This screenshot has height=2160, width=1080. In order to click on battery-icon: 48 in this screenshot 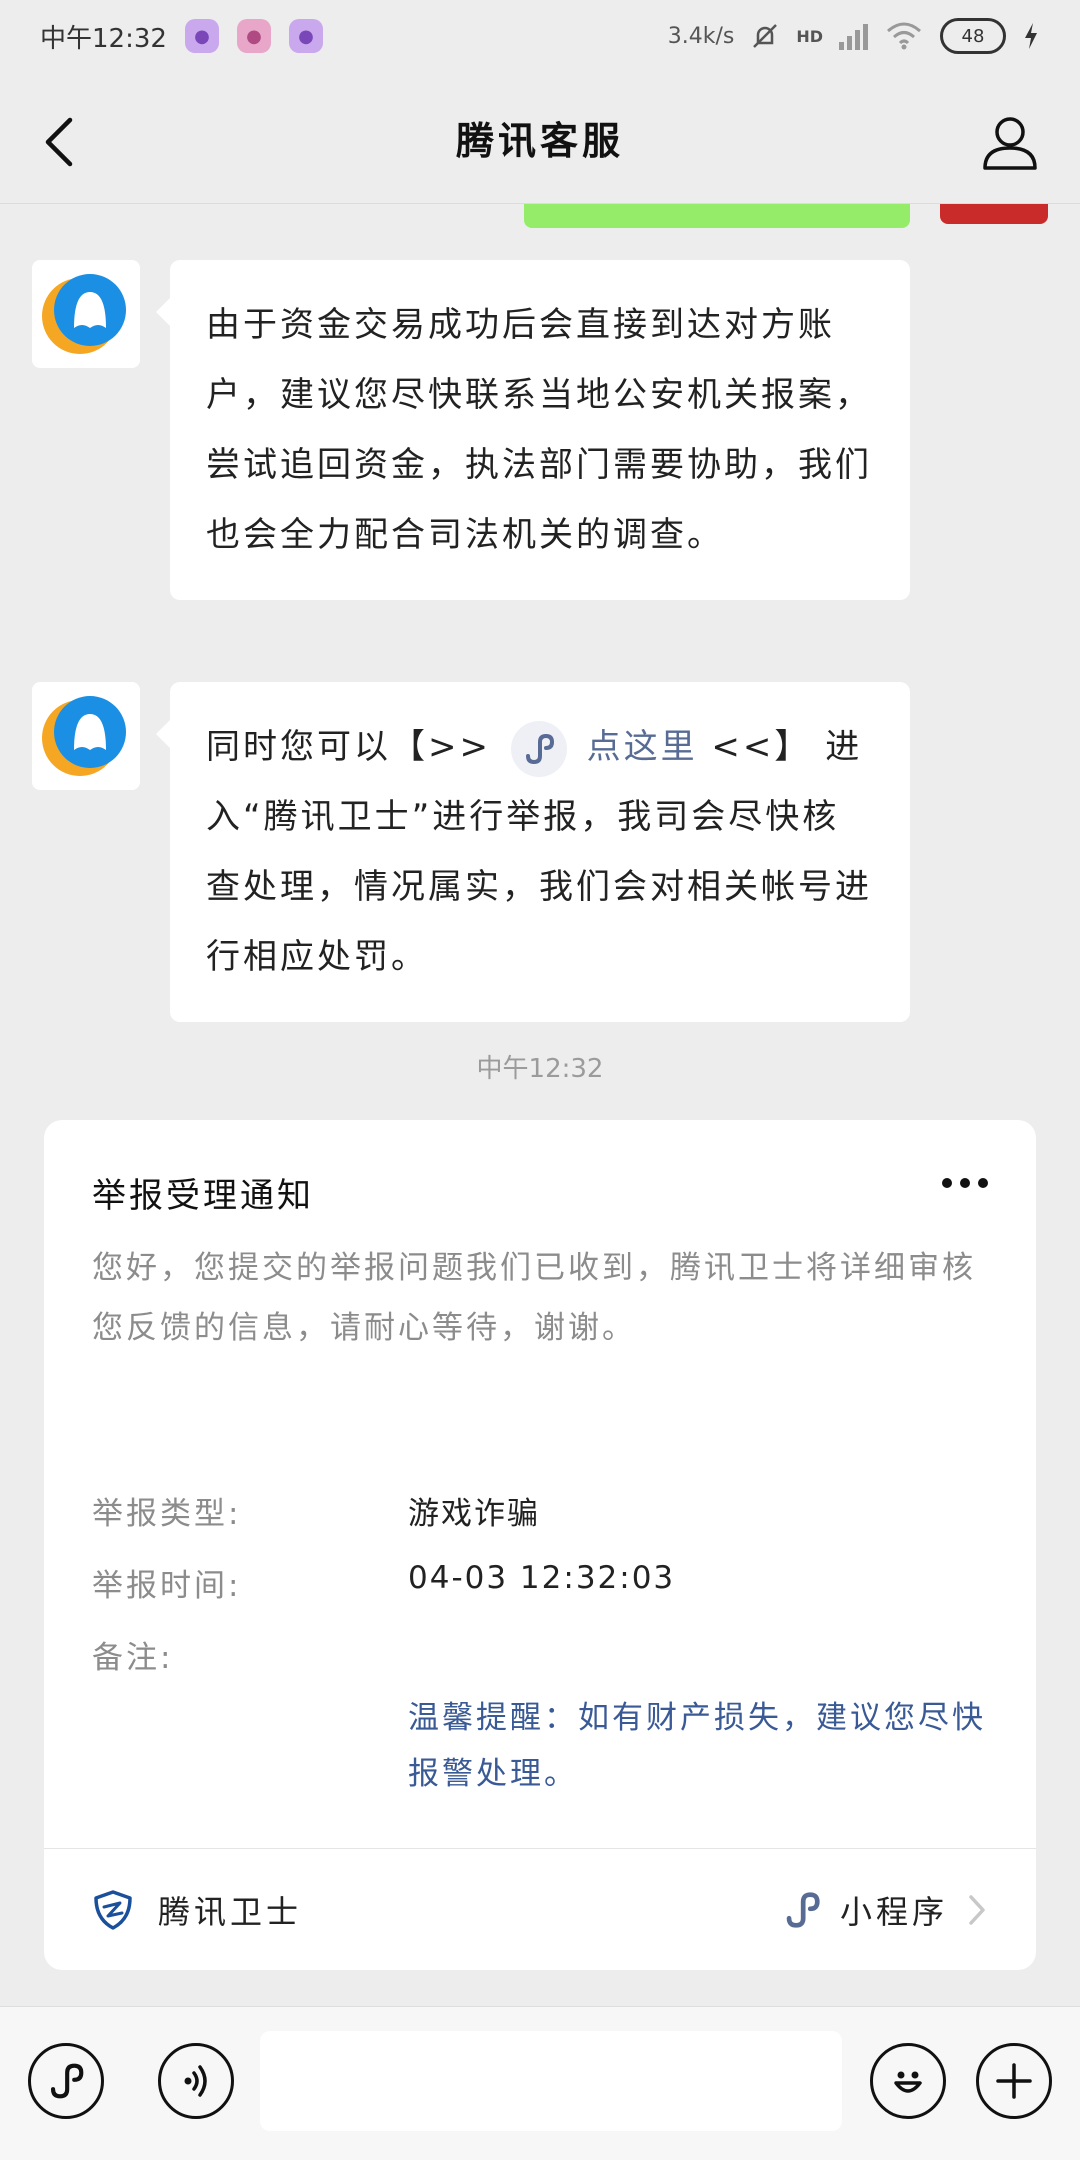, I will do `click(973, 36)`.